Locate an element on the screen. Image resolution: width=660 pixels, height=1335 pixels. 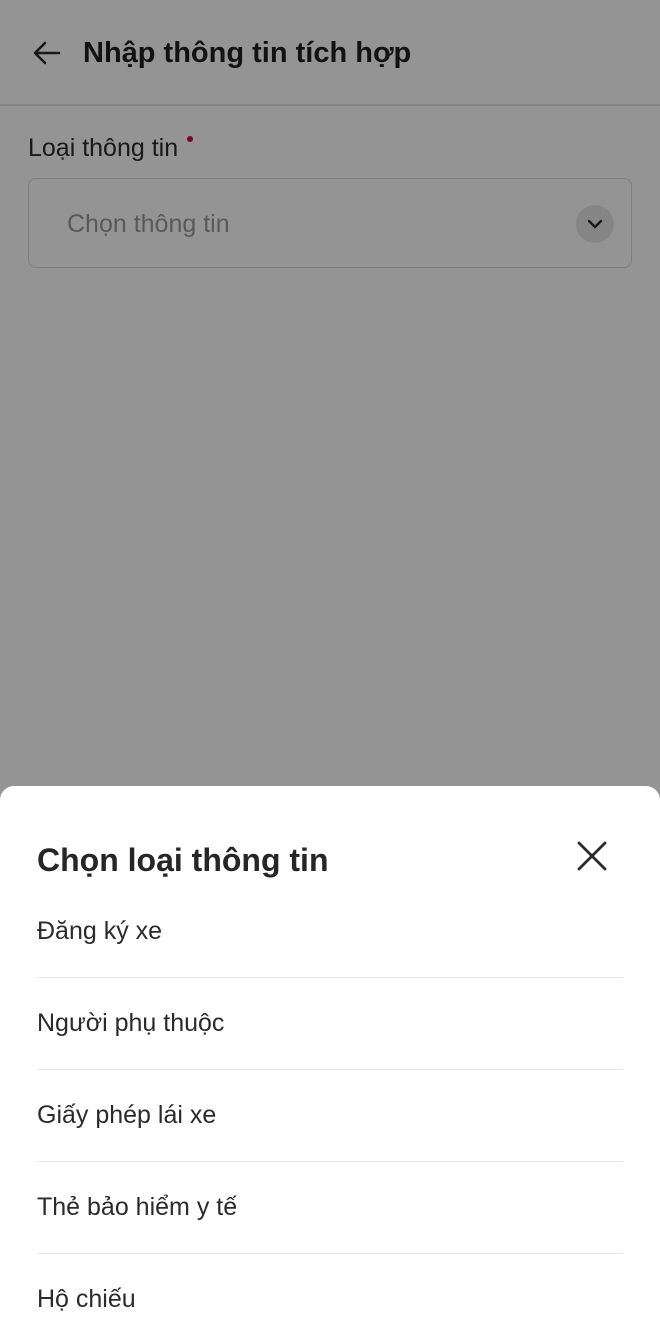
option-item-vehicle-registration: Đăng ký xe is located at coordinates (330, 932).